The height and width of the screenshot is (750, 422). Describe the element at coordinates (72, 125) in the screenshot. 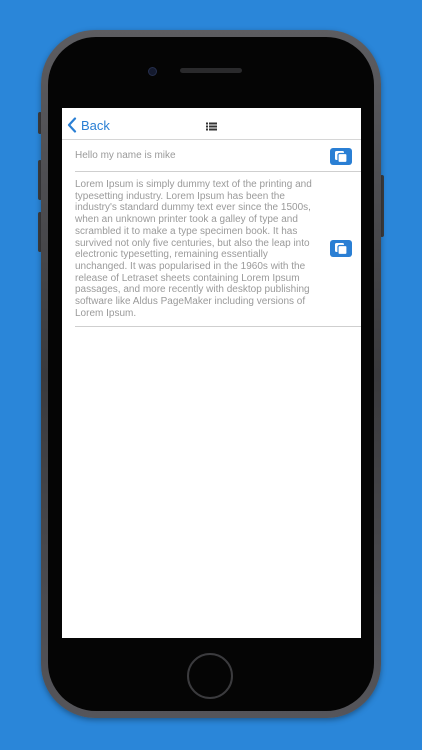

I see `chevron-left-icon` at that location.